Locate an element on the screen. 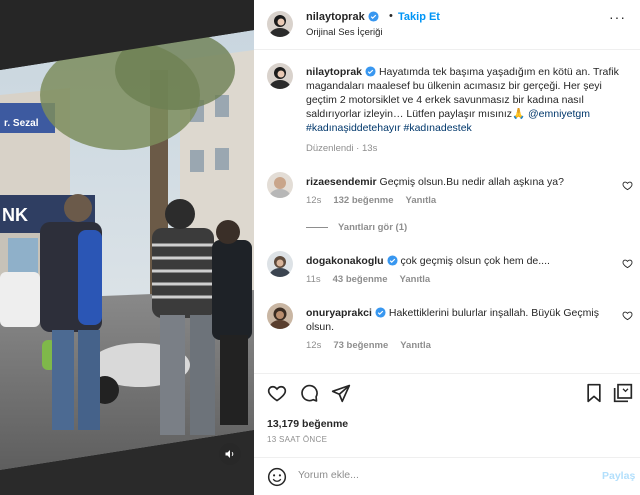 The image size is (640, 495). caption-meta: Düzenlendi · 13s is located at coordinates (342, 148).